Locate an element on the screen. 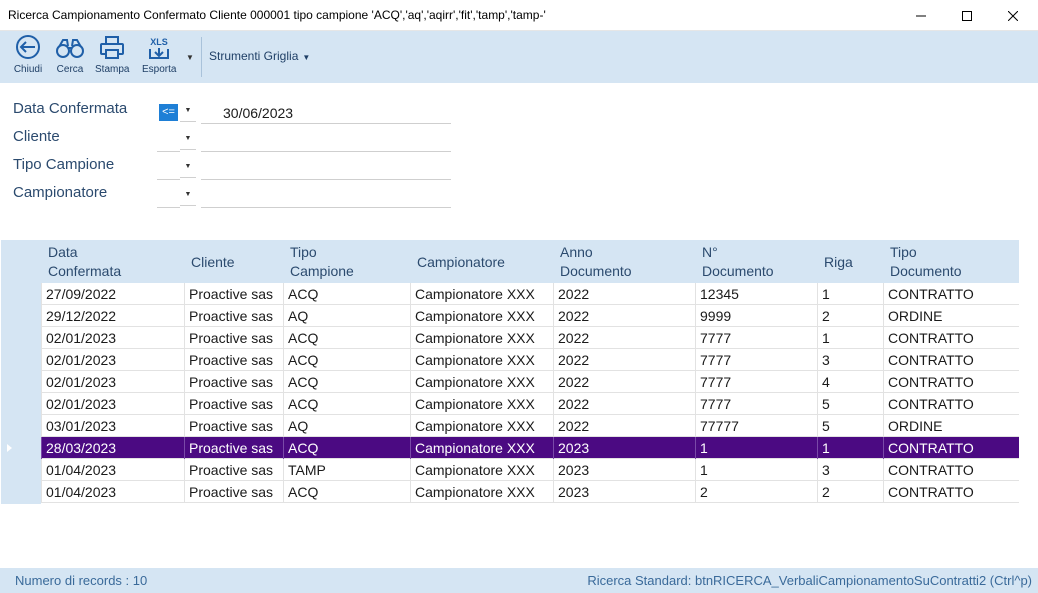 This screenshot has height=593, width=1038. strumenti-griglia-menu: Strumenti Griglia ▼ is located at coordinates (259, 56).